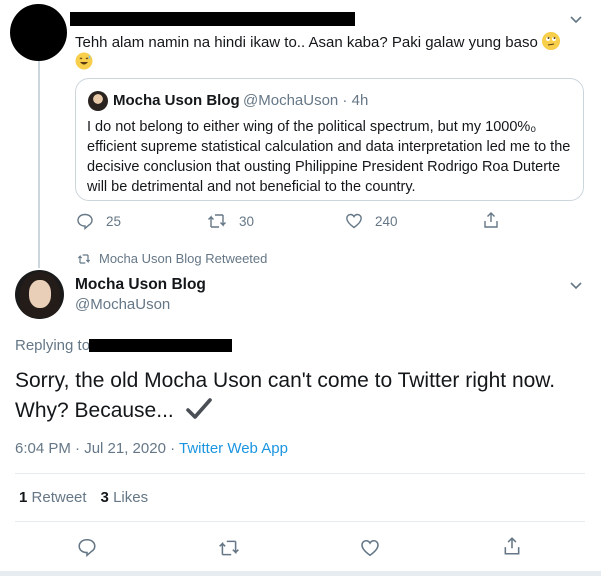 This screenshot has height=576, width=601. I want to click on retweets-stat-label: Retweet, so click(59, 497).